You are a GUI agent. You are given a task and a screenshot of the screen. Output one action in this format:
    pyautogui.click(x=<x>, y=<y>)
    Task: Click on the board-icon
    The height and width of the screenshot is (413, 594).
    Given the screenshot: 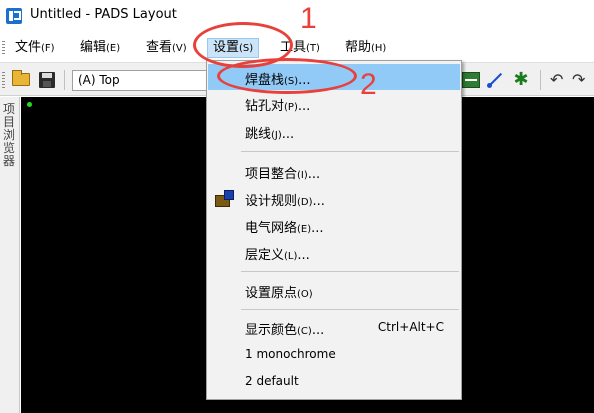 What is the action you would take?
    pyautogui.click(x=471, y=80)
    